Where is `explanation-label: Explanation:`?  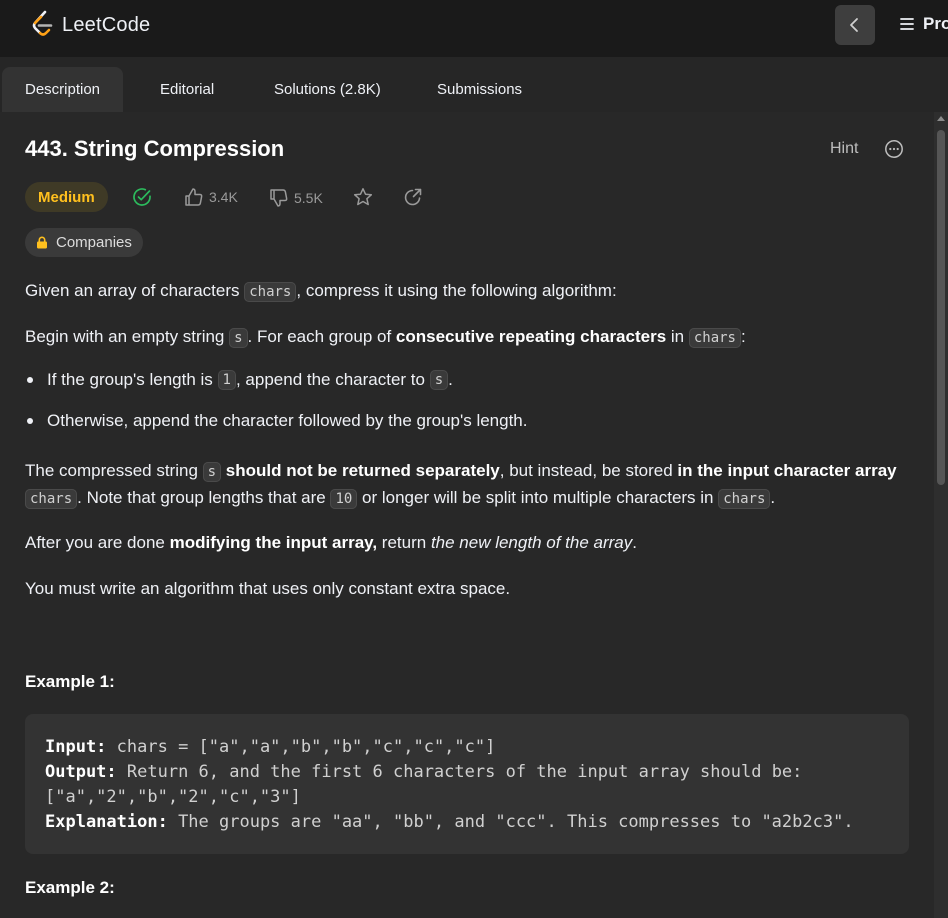
explanation-label: Explanation: is located at coordinates (106, 822).